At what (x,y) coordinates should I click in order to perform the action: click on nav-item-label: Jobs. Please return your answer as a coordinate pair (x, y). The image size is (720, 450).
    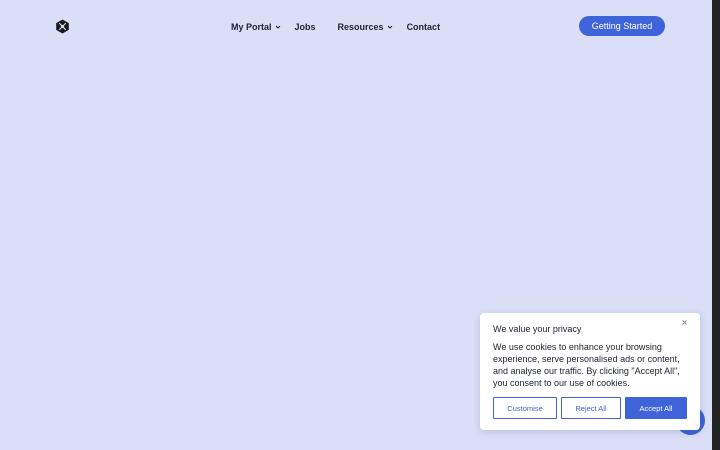
    Looking at the image, I should click on (305, 27).